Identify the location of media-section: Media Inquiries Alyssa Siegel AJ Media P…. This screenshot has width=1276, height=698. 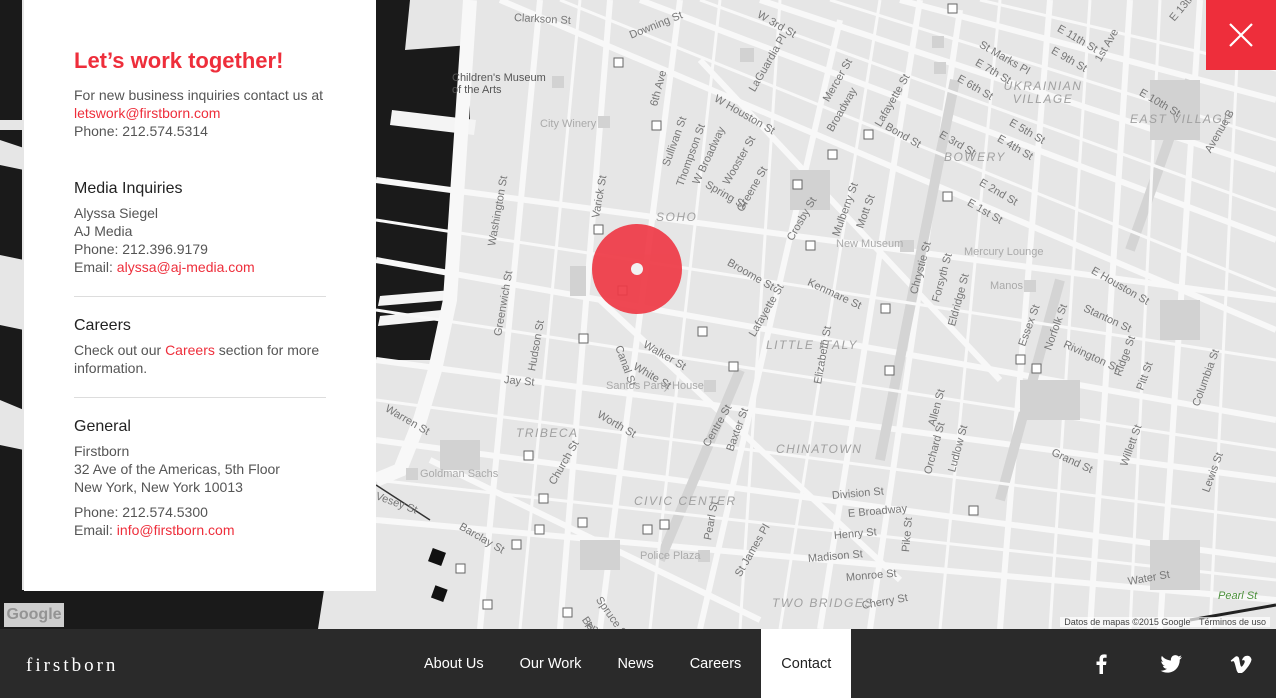
(200, 228).